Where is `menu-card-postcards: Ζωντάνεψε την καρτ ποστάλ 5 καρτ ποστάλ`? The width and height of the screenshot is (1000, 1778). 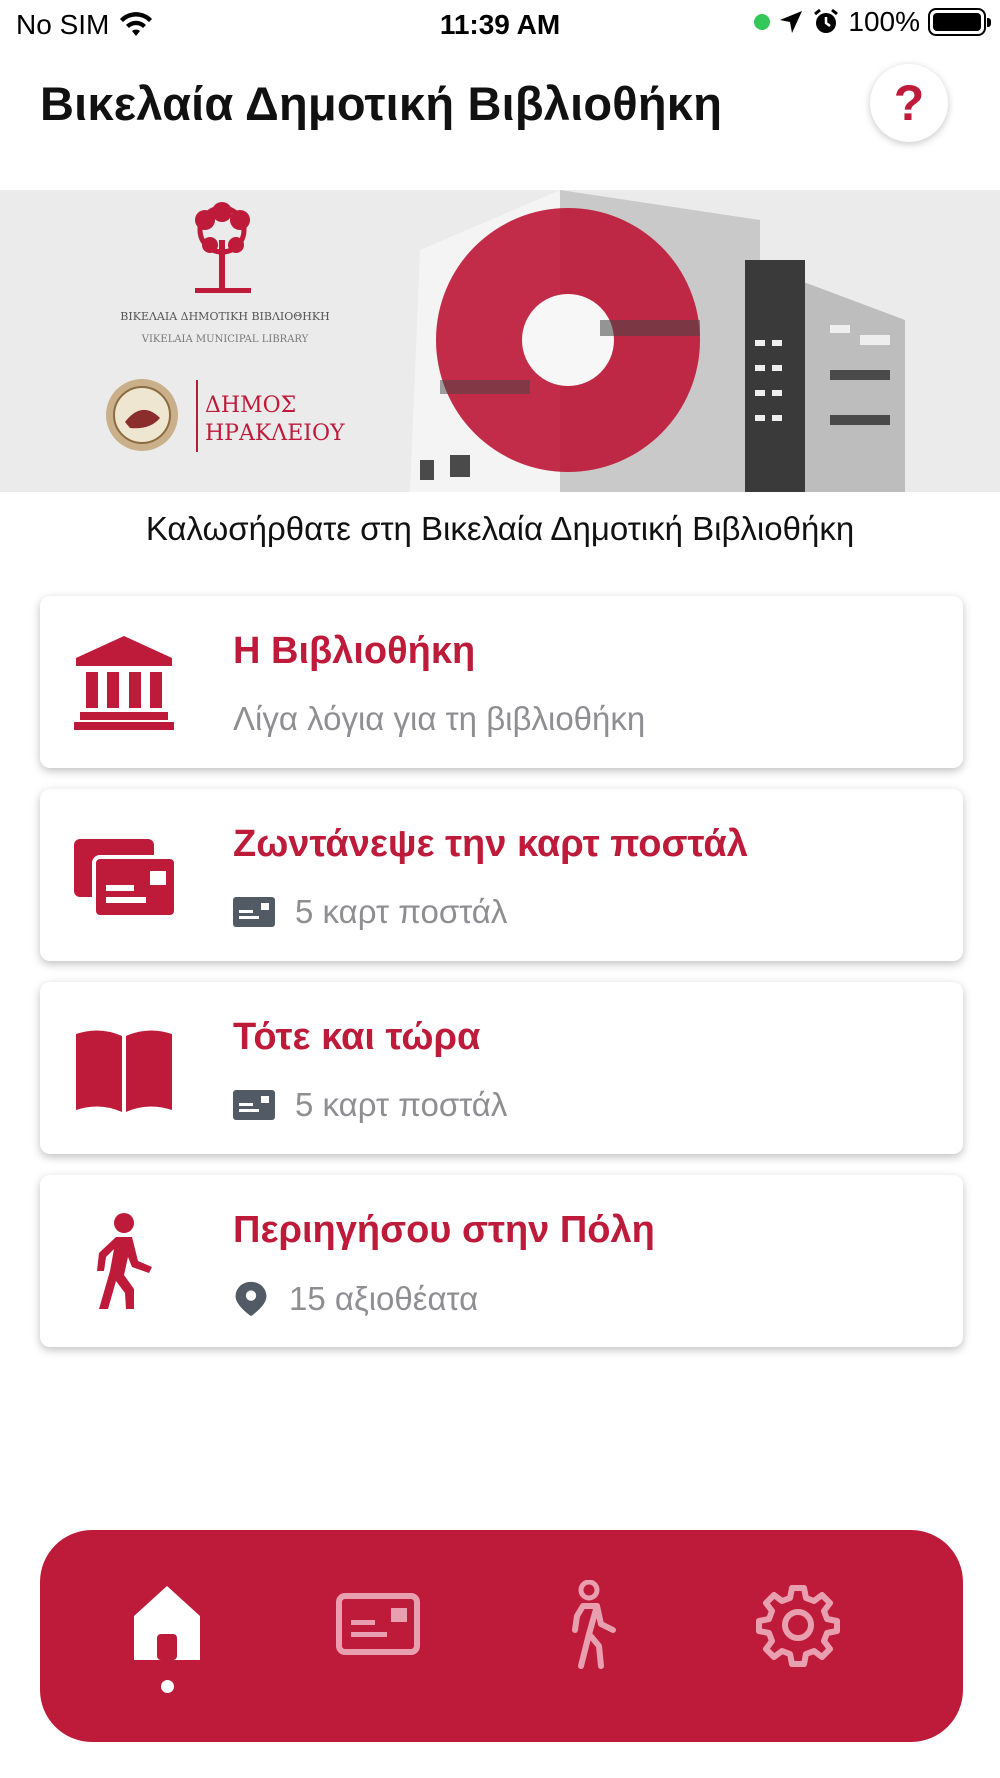
menu-card-postcards: Ζωντάνεψε την καρτ ποστάλ 5 καρτ ποστάλ is located at coordinates (501, 875).